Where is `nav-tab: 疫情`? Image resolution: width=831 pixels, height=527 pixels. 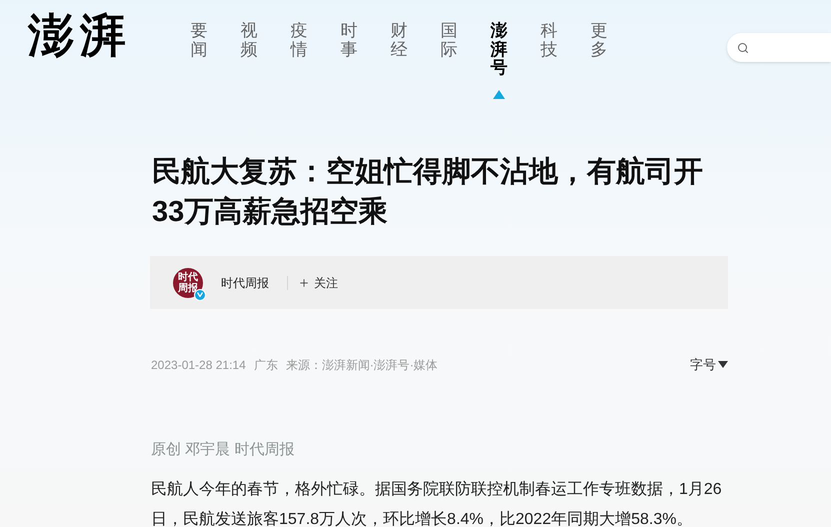
nav-tab: 疫情 is located at coordinates (299, 41).